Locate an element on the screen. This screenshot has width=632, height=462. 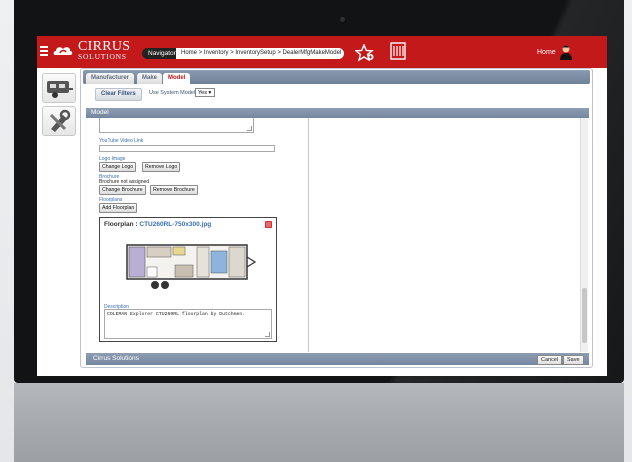
tools-icon is located at coordinates (60, 120).